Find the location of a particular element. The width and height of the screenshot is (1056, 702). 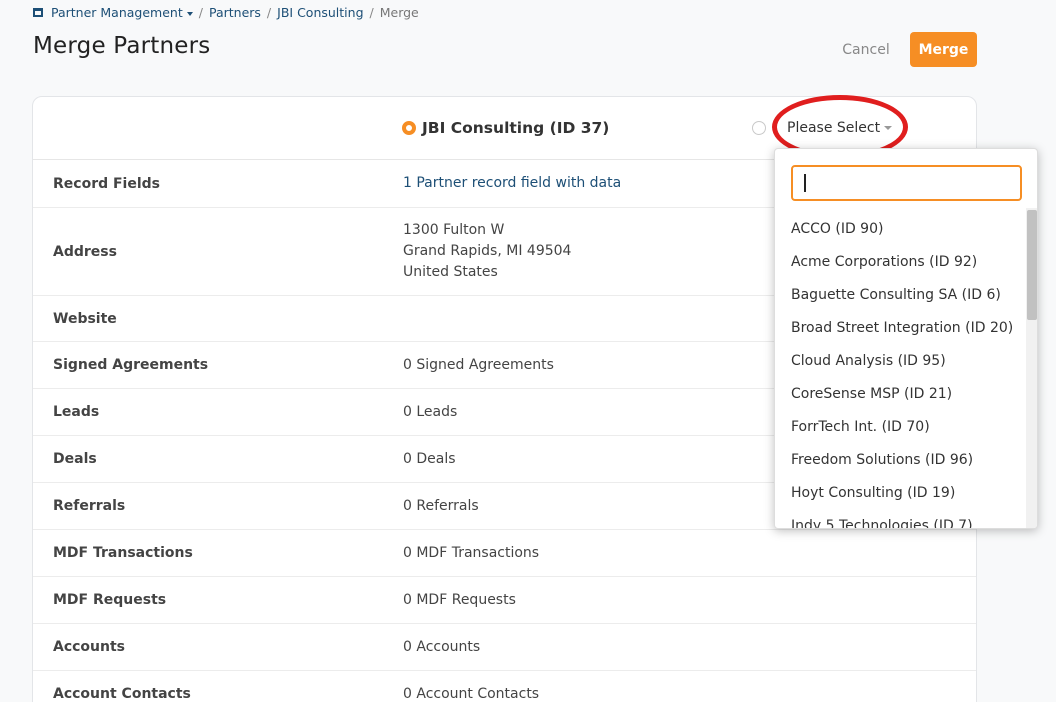

primary-partner-option: JBI Consulting (ID 37) is located at coordinates (505, 128).